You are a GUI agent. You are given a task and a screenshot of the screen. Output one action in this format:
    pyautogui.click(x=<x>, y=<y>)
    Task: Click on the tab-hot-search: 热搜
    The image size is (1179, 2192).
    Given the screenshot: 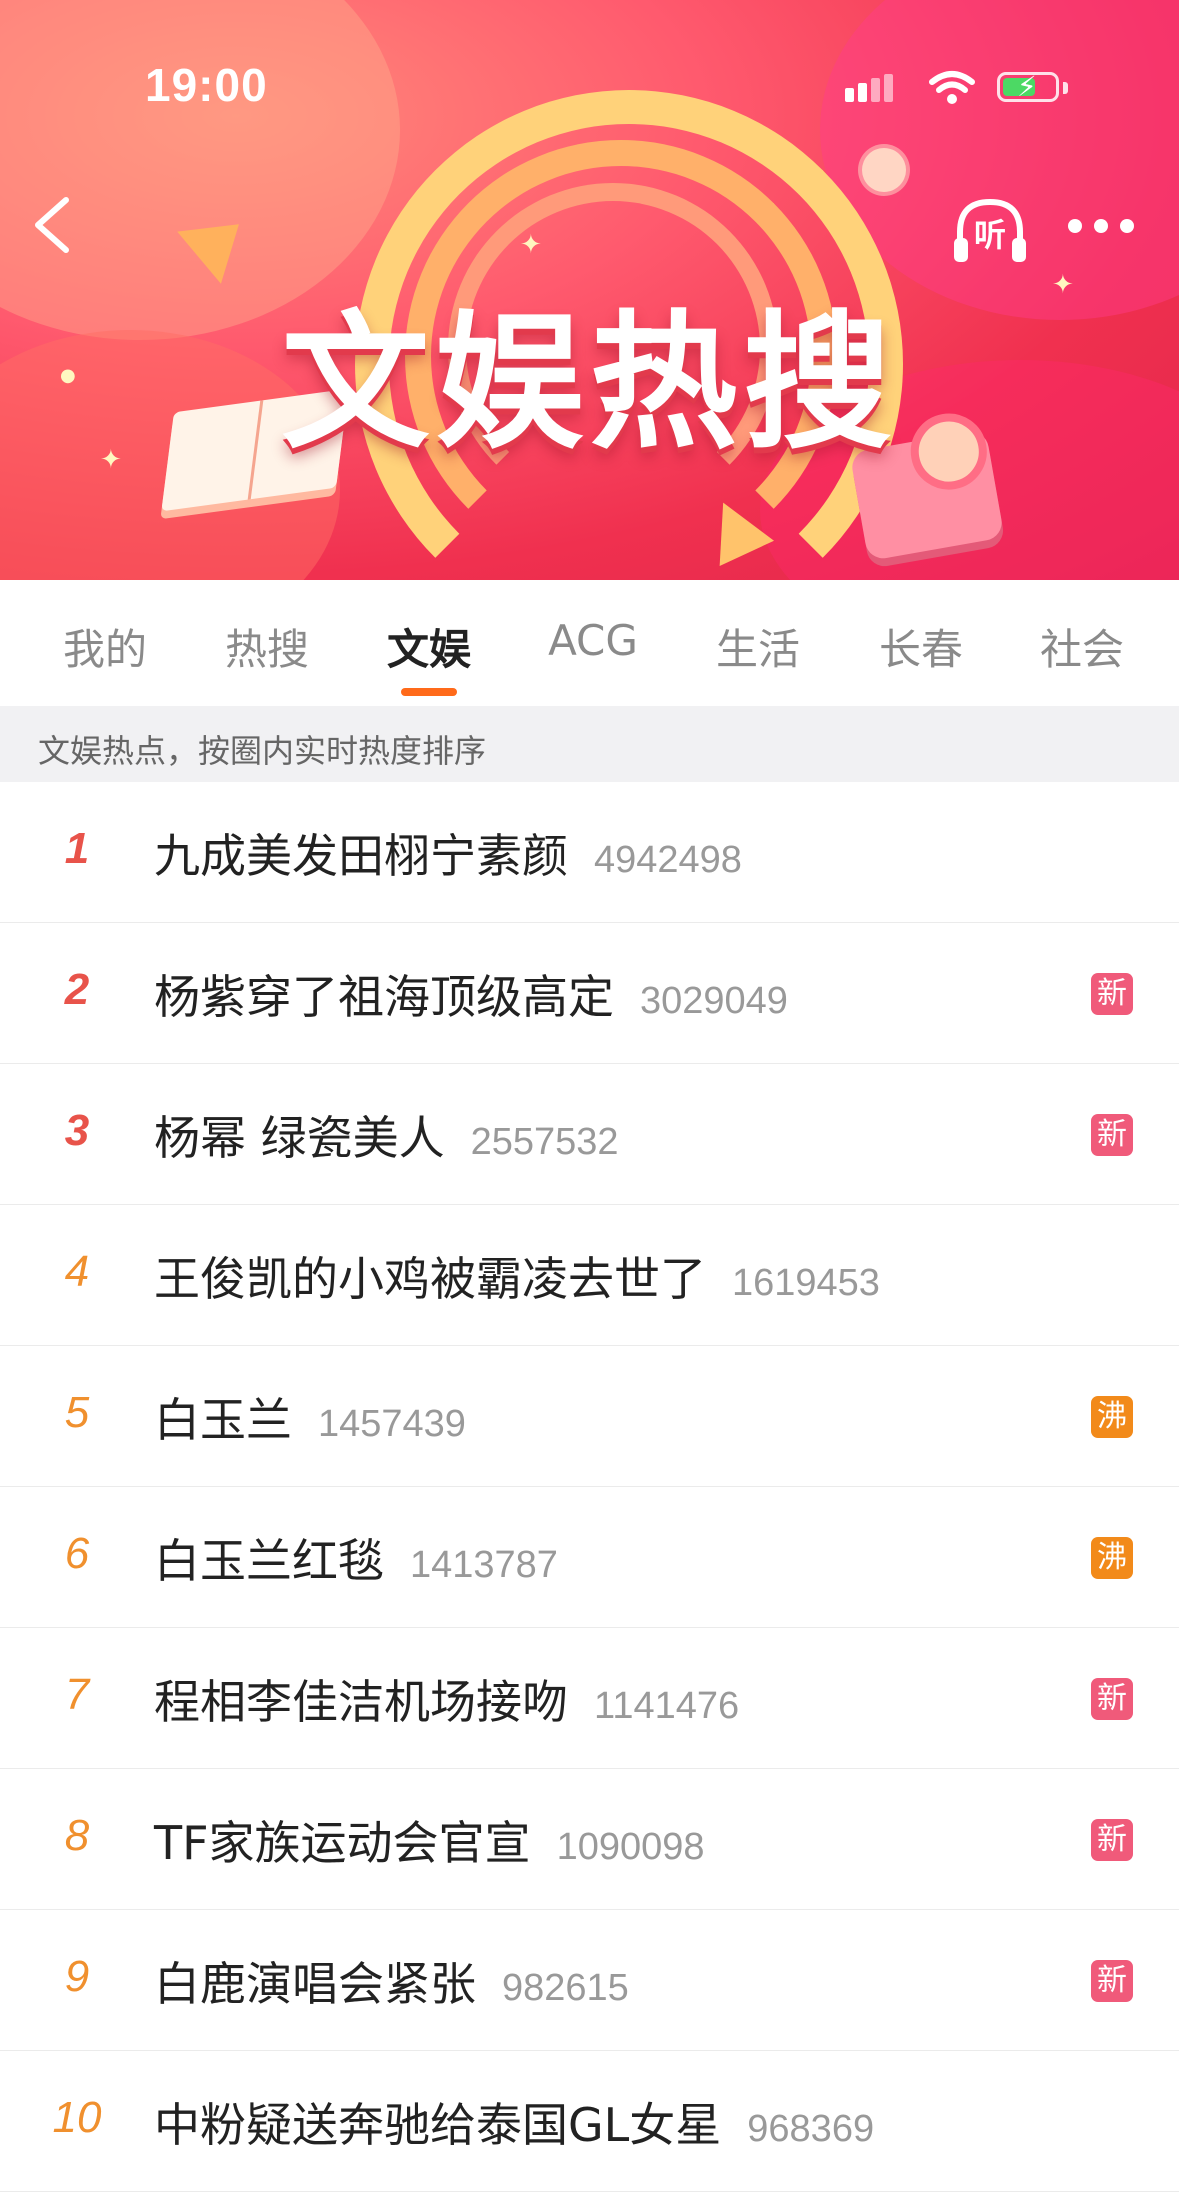 What is the action you would take?
    pyautogui.click(x=267, y=646)
    